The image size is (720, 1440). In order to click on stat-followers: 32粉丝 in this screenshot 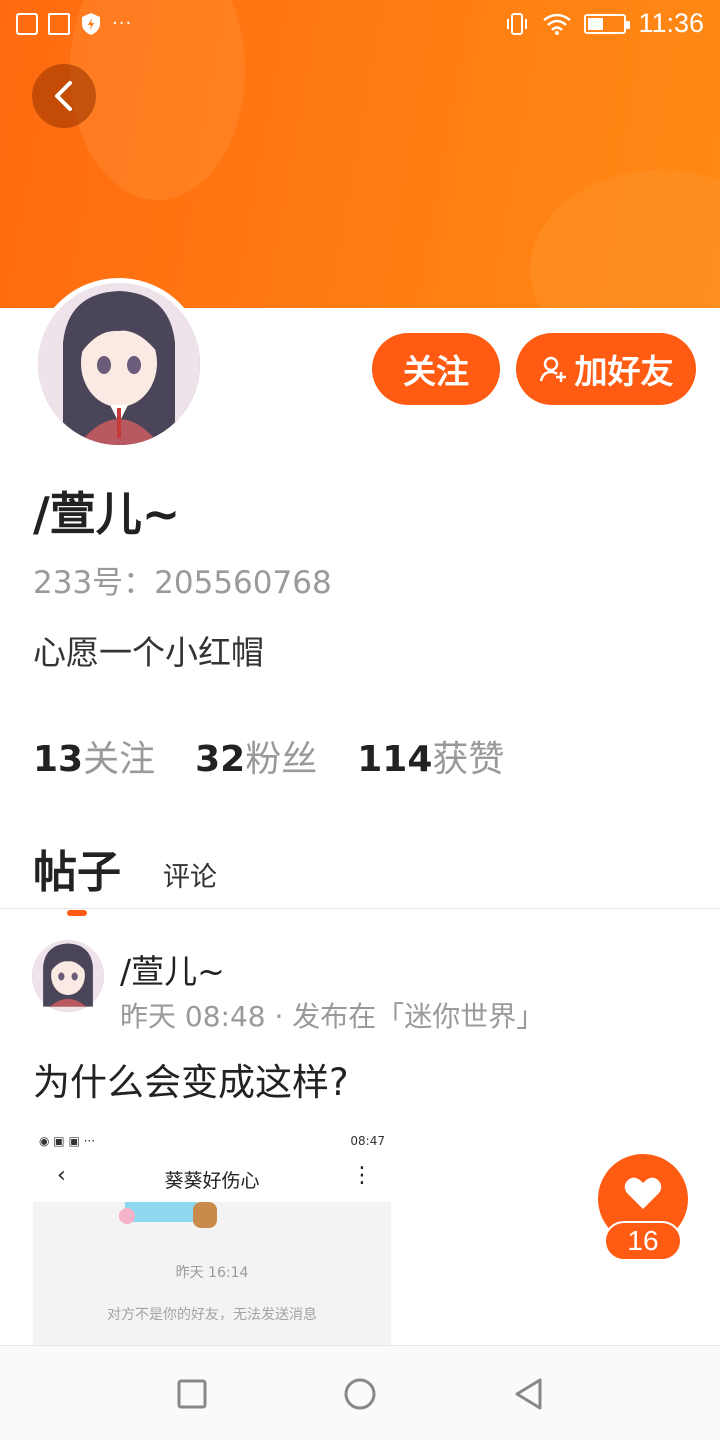, I will do `click(256, 756)`.